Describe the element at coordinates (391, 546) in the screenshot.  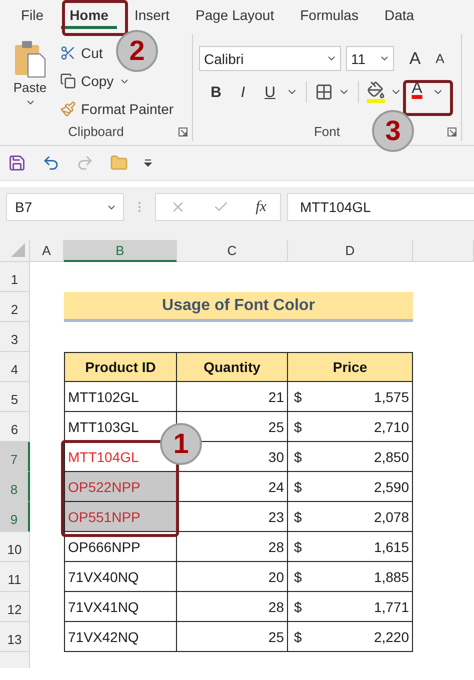
I see `price-value: 1,615` at that location.